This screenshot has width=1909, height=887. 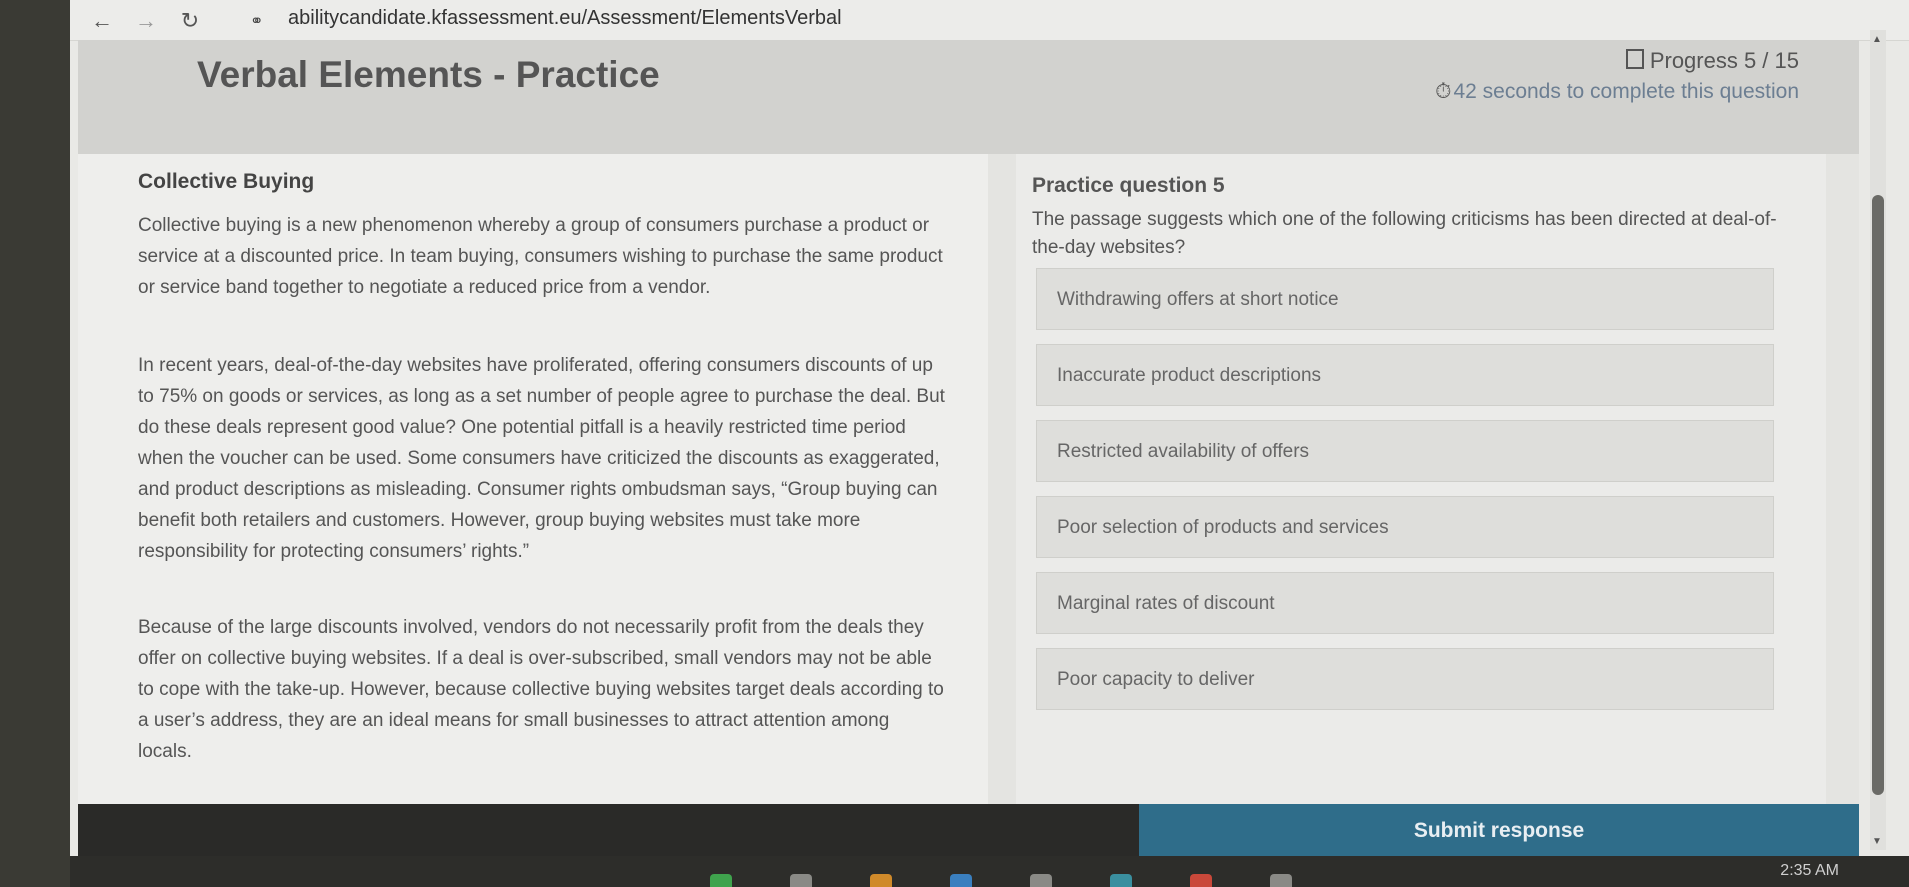 What do you see at coordinates (1634, 59) in the screenshot?
I see `progress-icon` at bounding box center [1634, 59].